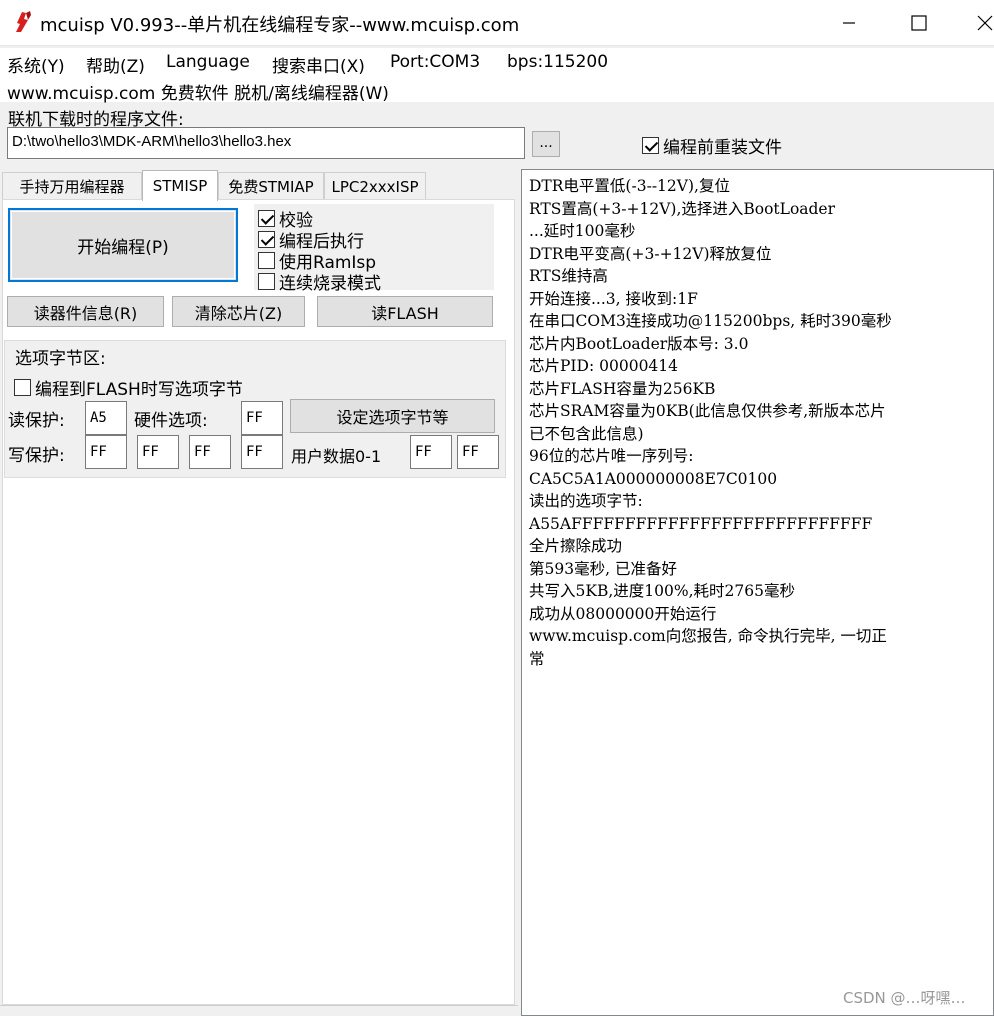  I want to click on log-line: 芯片内BootLoader版本号: 3.0, so click(639, 343).